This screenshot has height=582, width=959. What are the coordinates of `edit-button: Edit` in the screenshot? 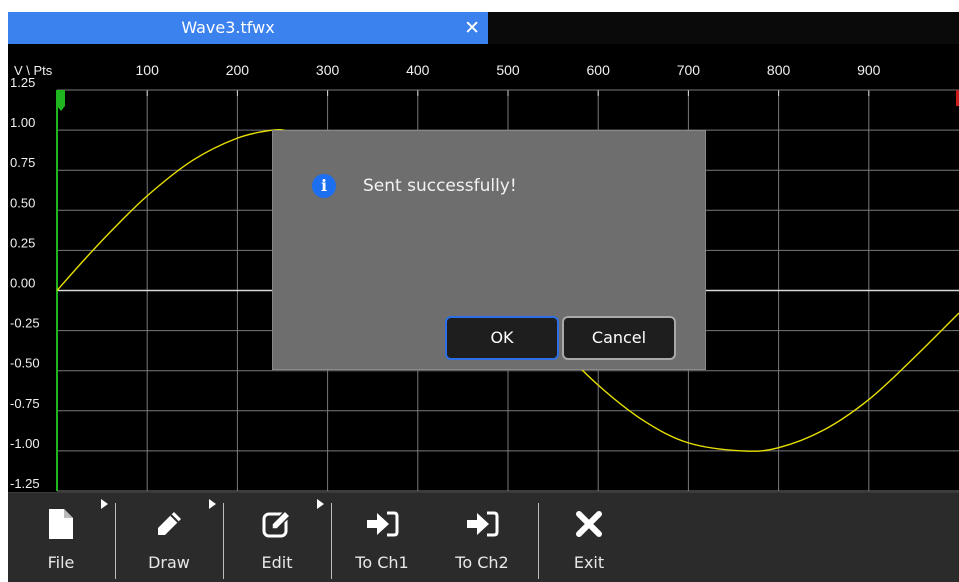 It's located at (277, 537).